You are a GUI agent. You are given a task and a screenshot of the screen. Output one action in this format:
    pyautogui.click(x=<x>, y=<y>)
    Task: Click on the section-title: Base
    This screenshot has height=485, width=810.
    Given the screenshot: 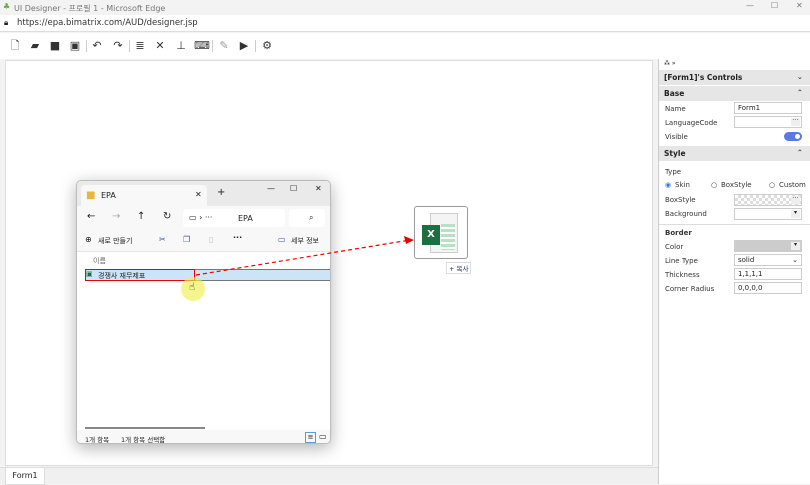 What is the action you would take?
    pyautogui.click(x=674, y=93)
    